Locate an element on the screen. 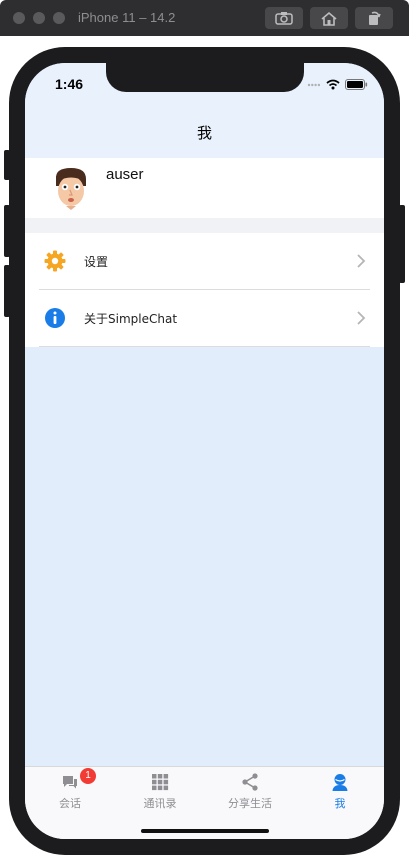 The width and height of the screenshot is (409, 857). menu-item-label: 关于SimpleChat is located at coordinates (131, 319).